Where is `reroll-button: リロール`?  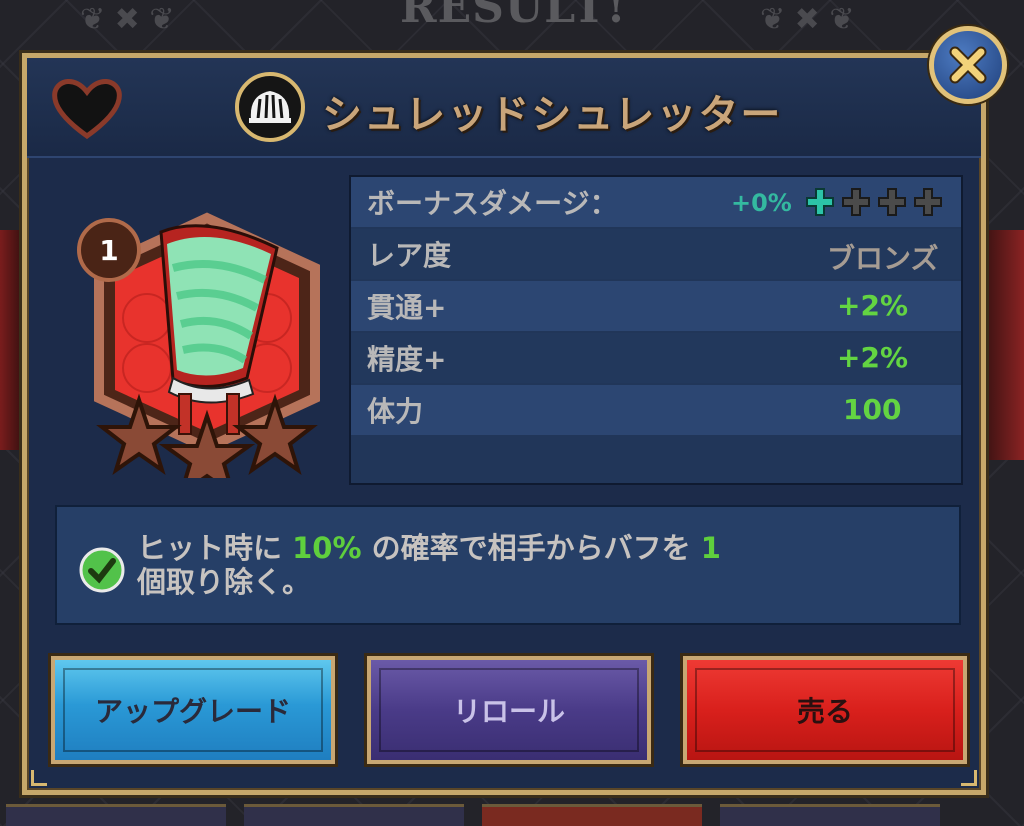 reroll-button: リロール is located at coordinates (509, 710).